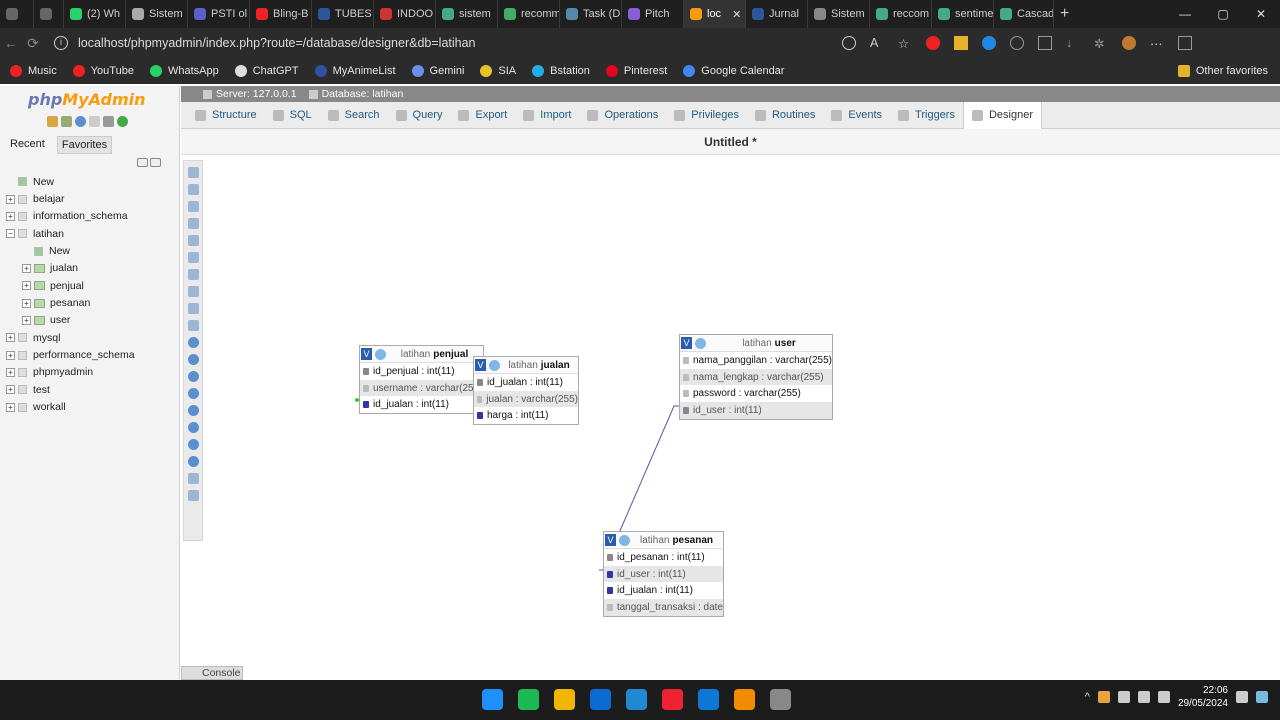 Image resolution: width=1280 pixels, height=720 pixels. I want to click on help-icon, so click(80, 121).